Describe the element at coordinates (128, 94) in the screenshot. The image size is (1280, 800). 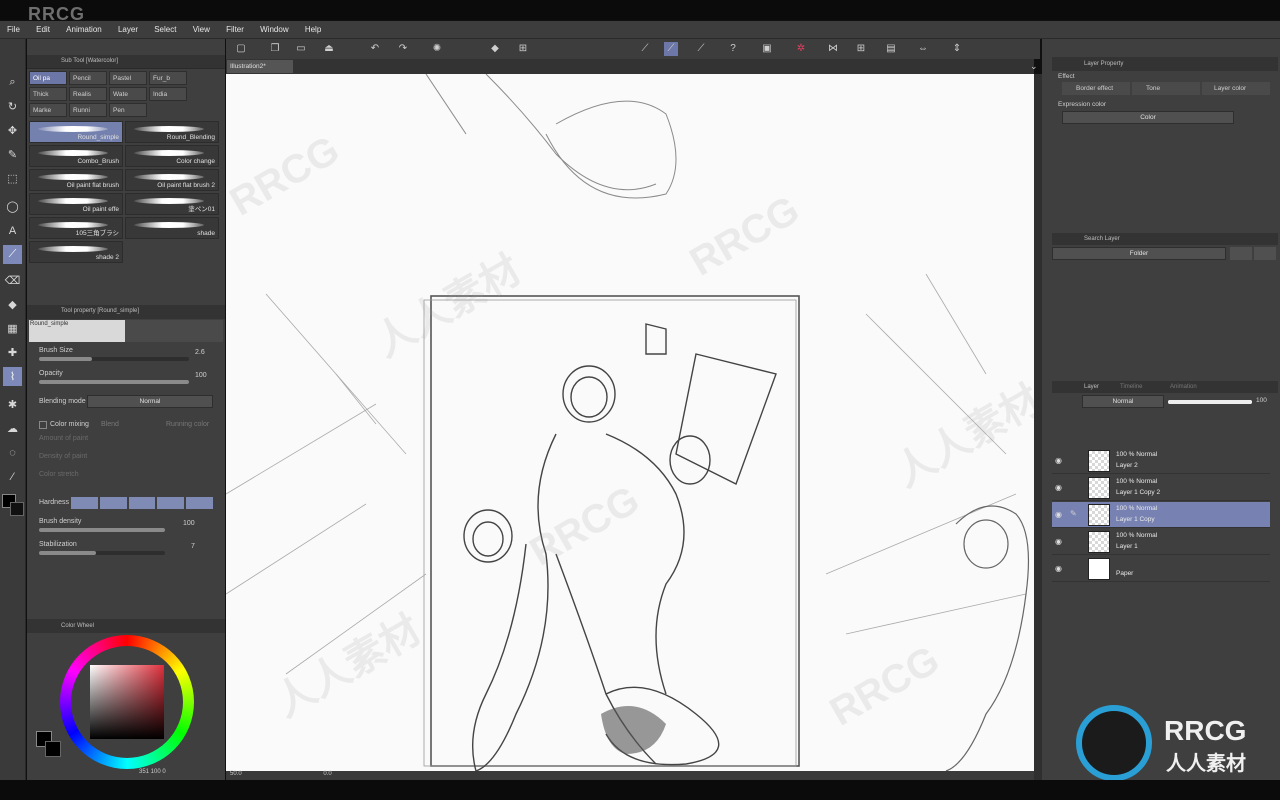
I see `subtool-tab: Wate` at that location.